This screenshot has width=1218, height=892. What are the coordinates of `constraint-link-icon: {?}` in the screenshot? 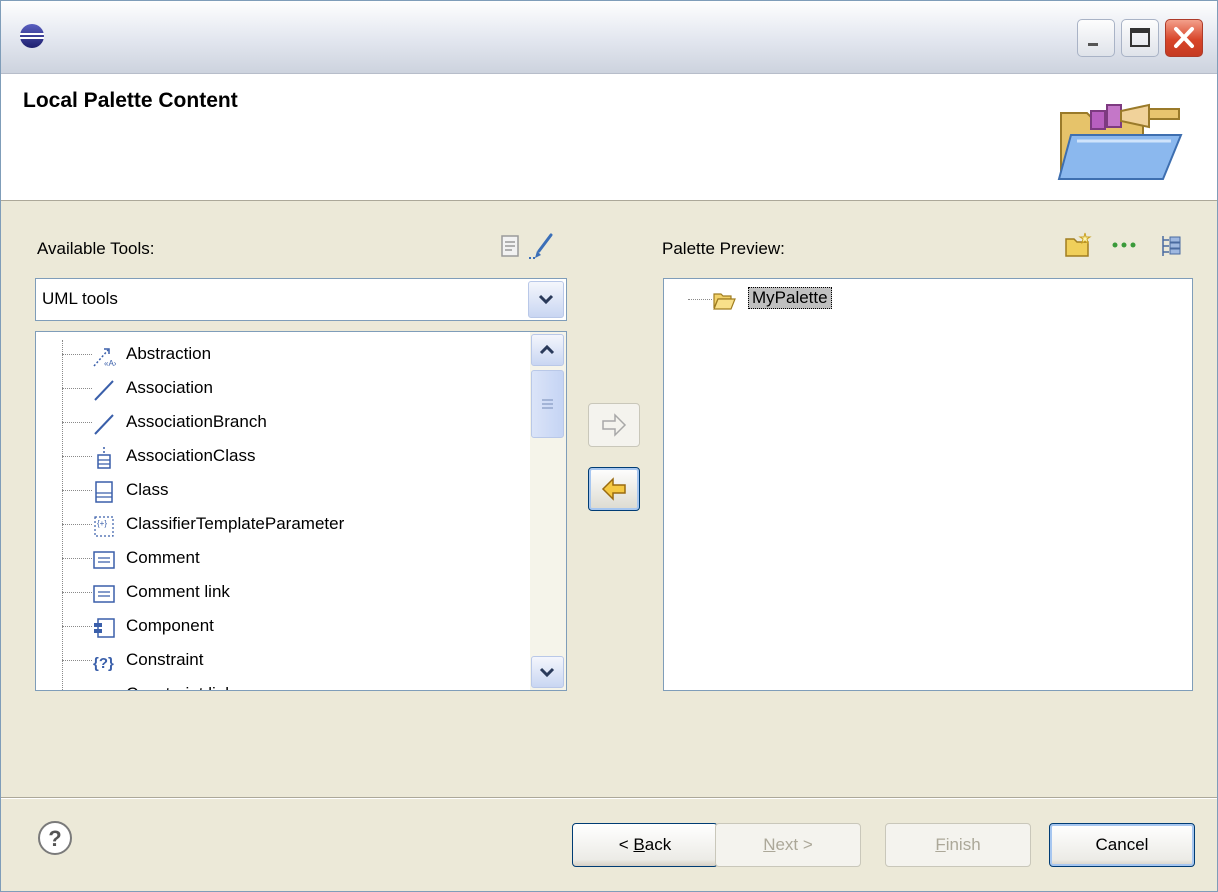 It's located at (103, 690).